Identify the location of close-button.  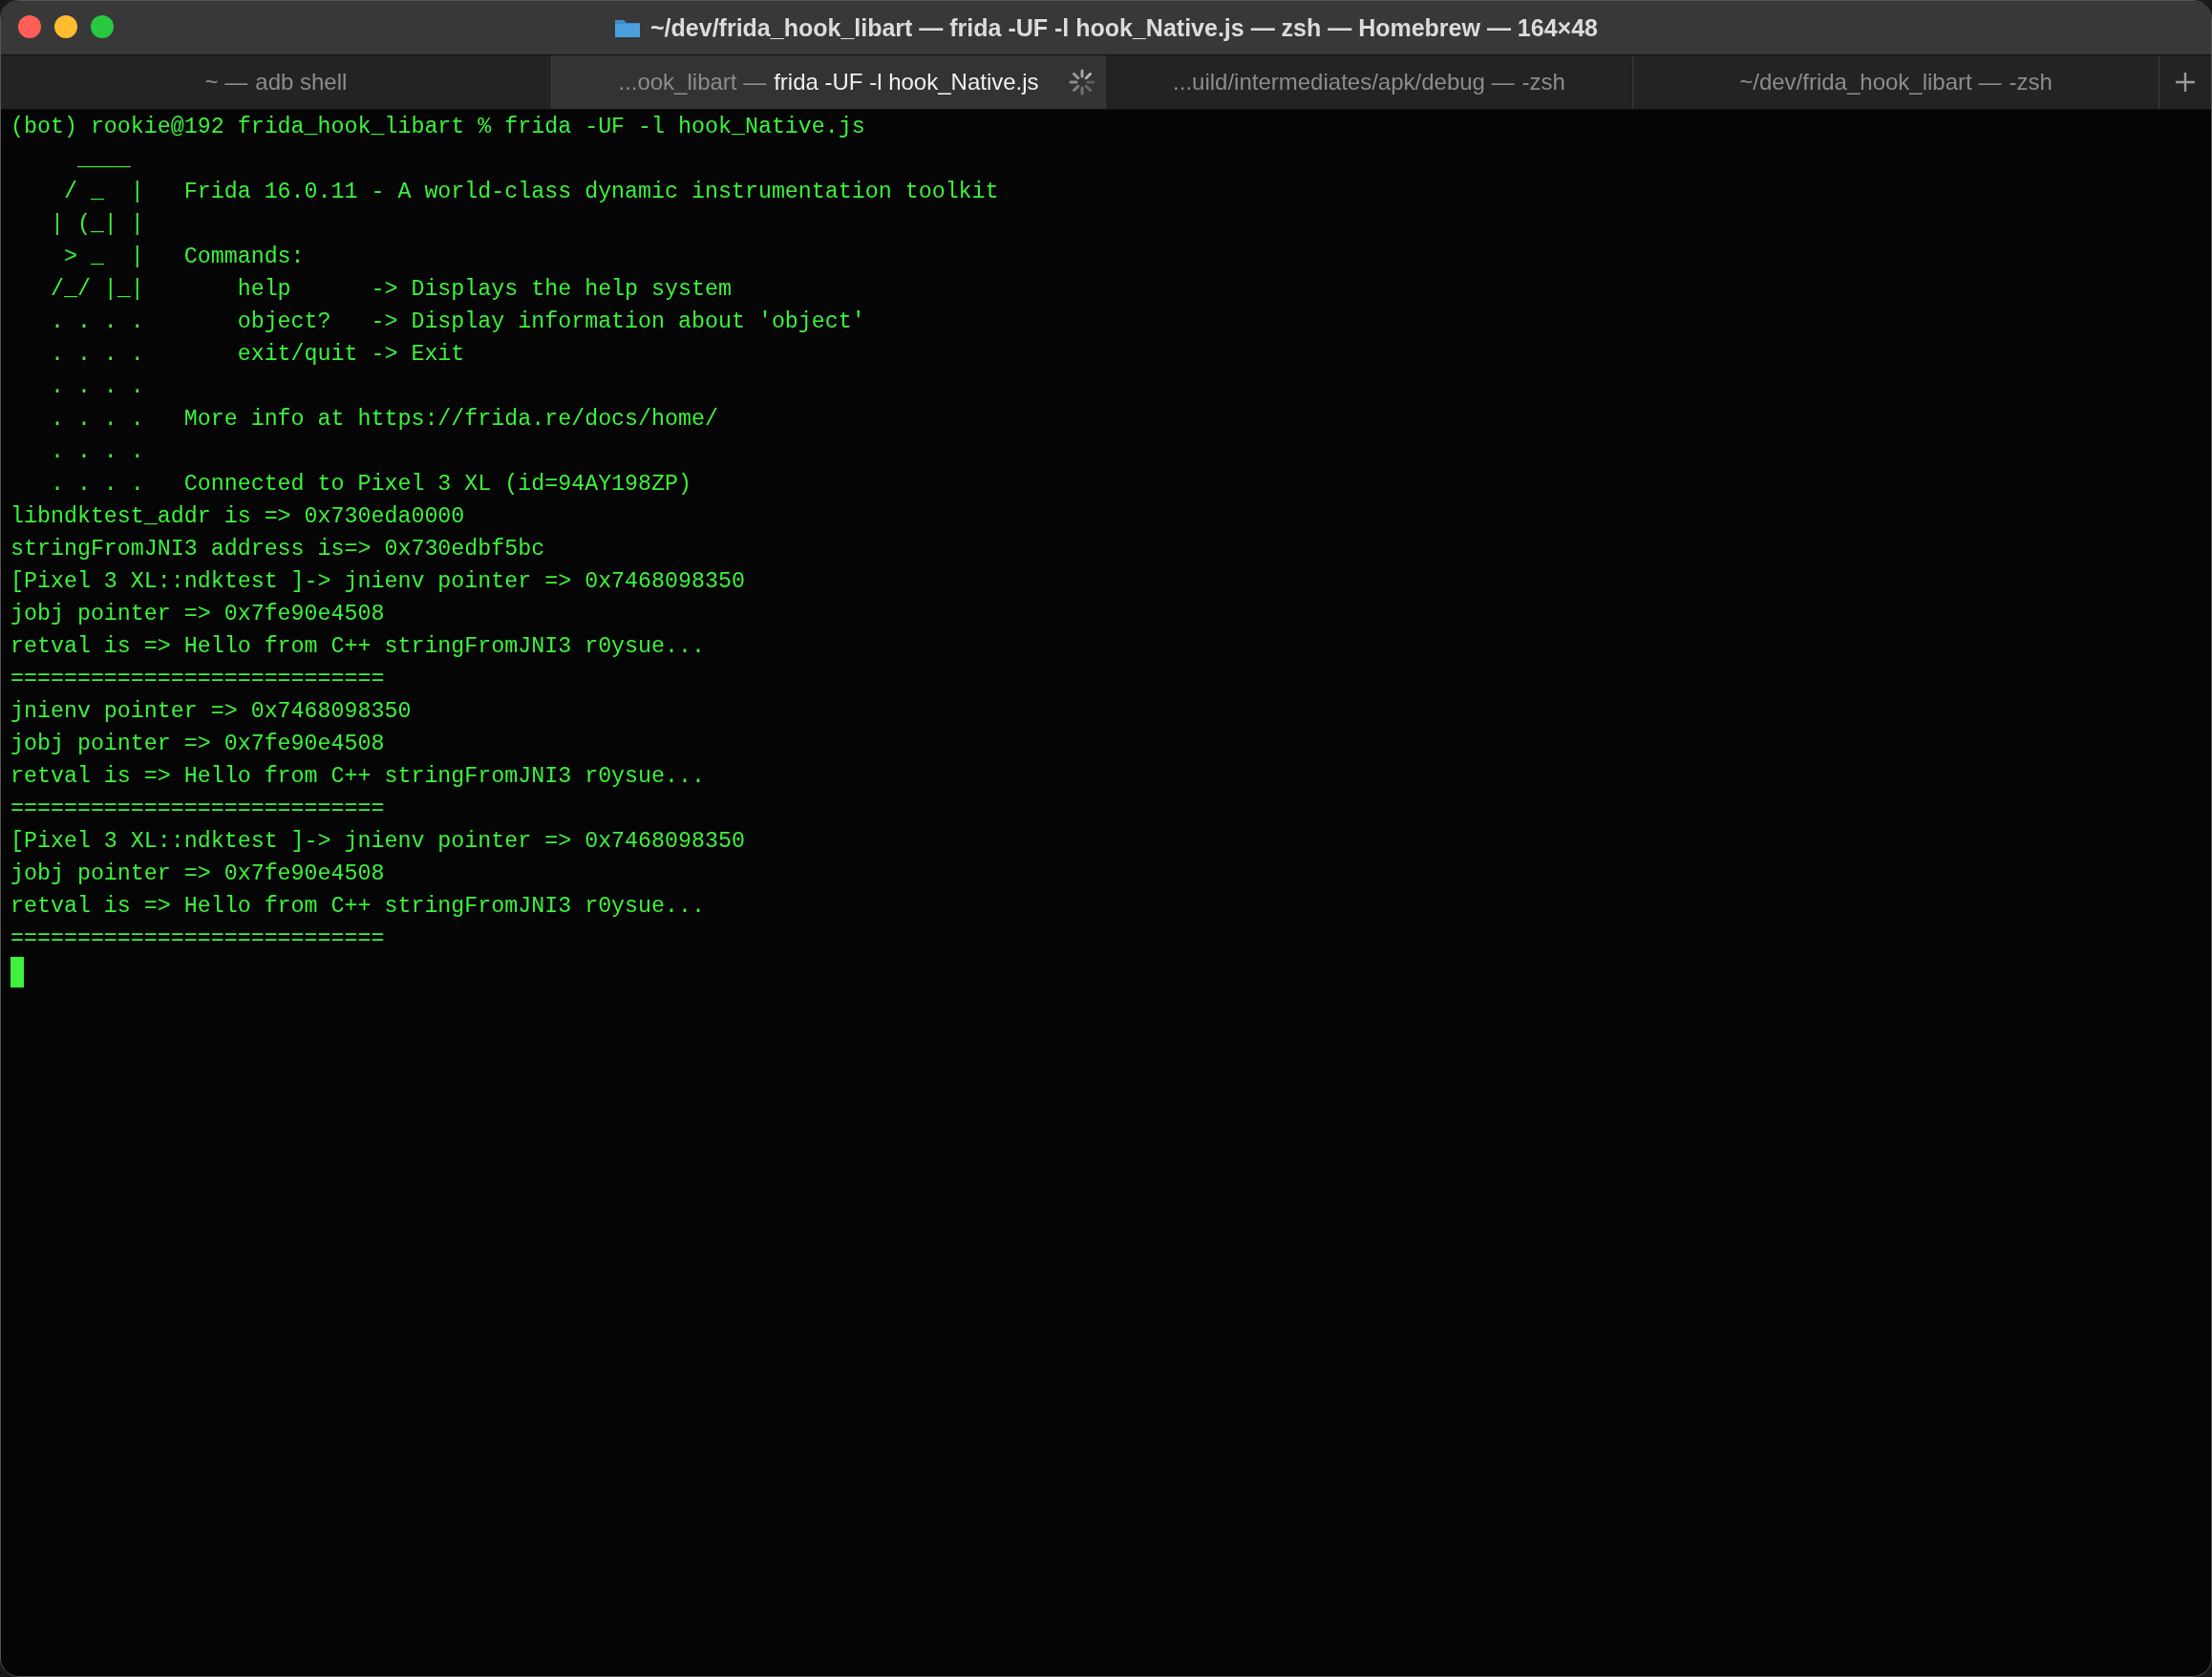
(29, 26).